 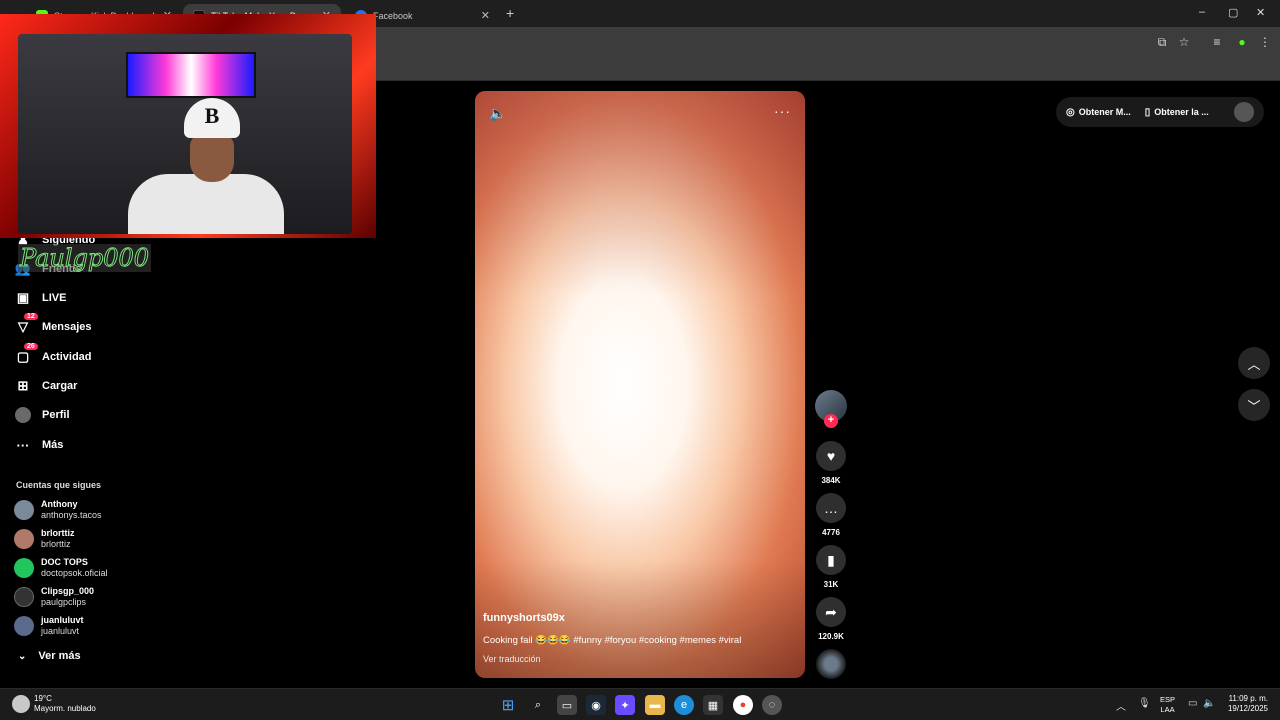 What do you see at coordinates (59, 504) in the screenshot?
I see `account-name: Anthony` at bounding box center [59, 504].